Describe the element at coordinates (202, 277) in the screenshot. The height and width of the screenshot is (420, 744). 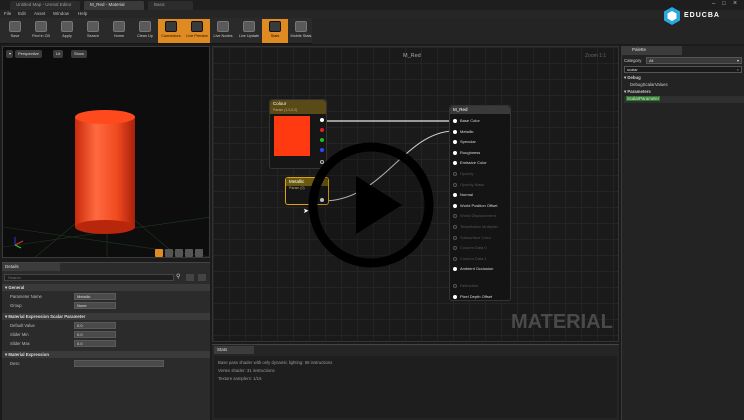
I see `view-options-button` at that location.